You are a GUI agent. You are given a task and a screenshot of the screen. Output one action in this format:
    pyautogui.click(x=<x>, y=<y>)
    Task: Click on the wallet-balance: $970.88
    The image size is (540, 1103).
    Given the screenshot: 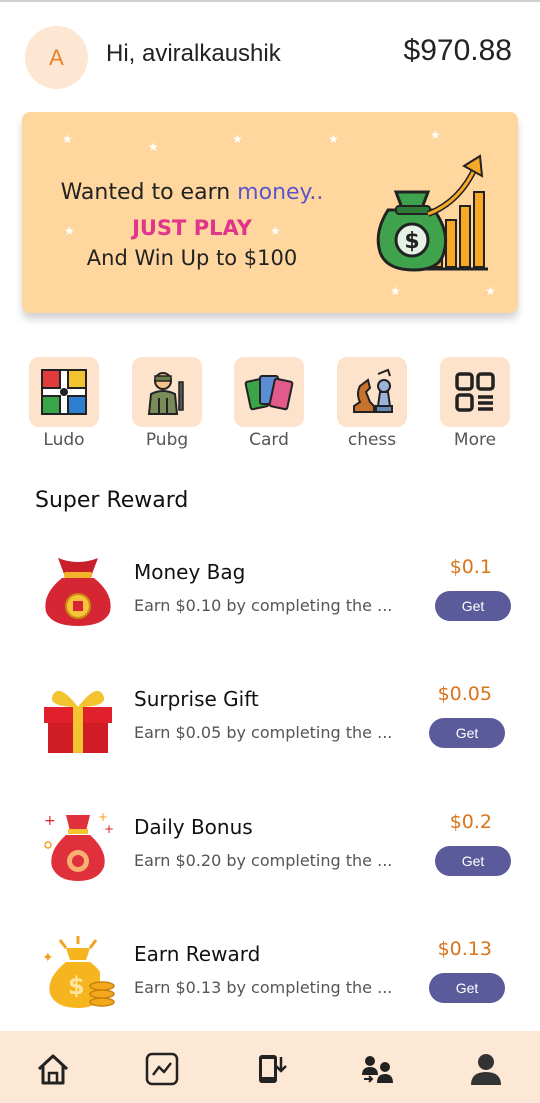 What is the action you would take?
    pyautogui.click(x=457, y=50)
    